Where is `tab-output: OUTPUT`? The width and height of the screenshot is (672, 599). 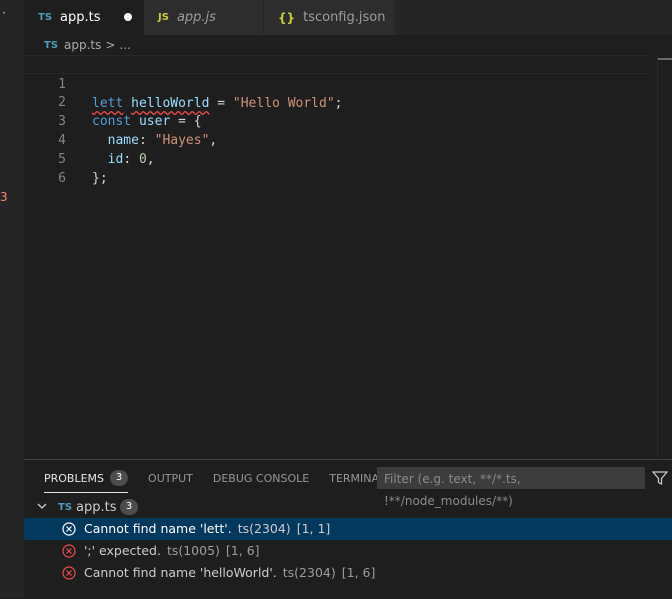 tab-output: OUTPUT is located at coordinates (170, 478).